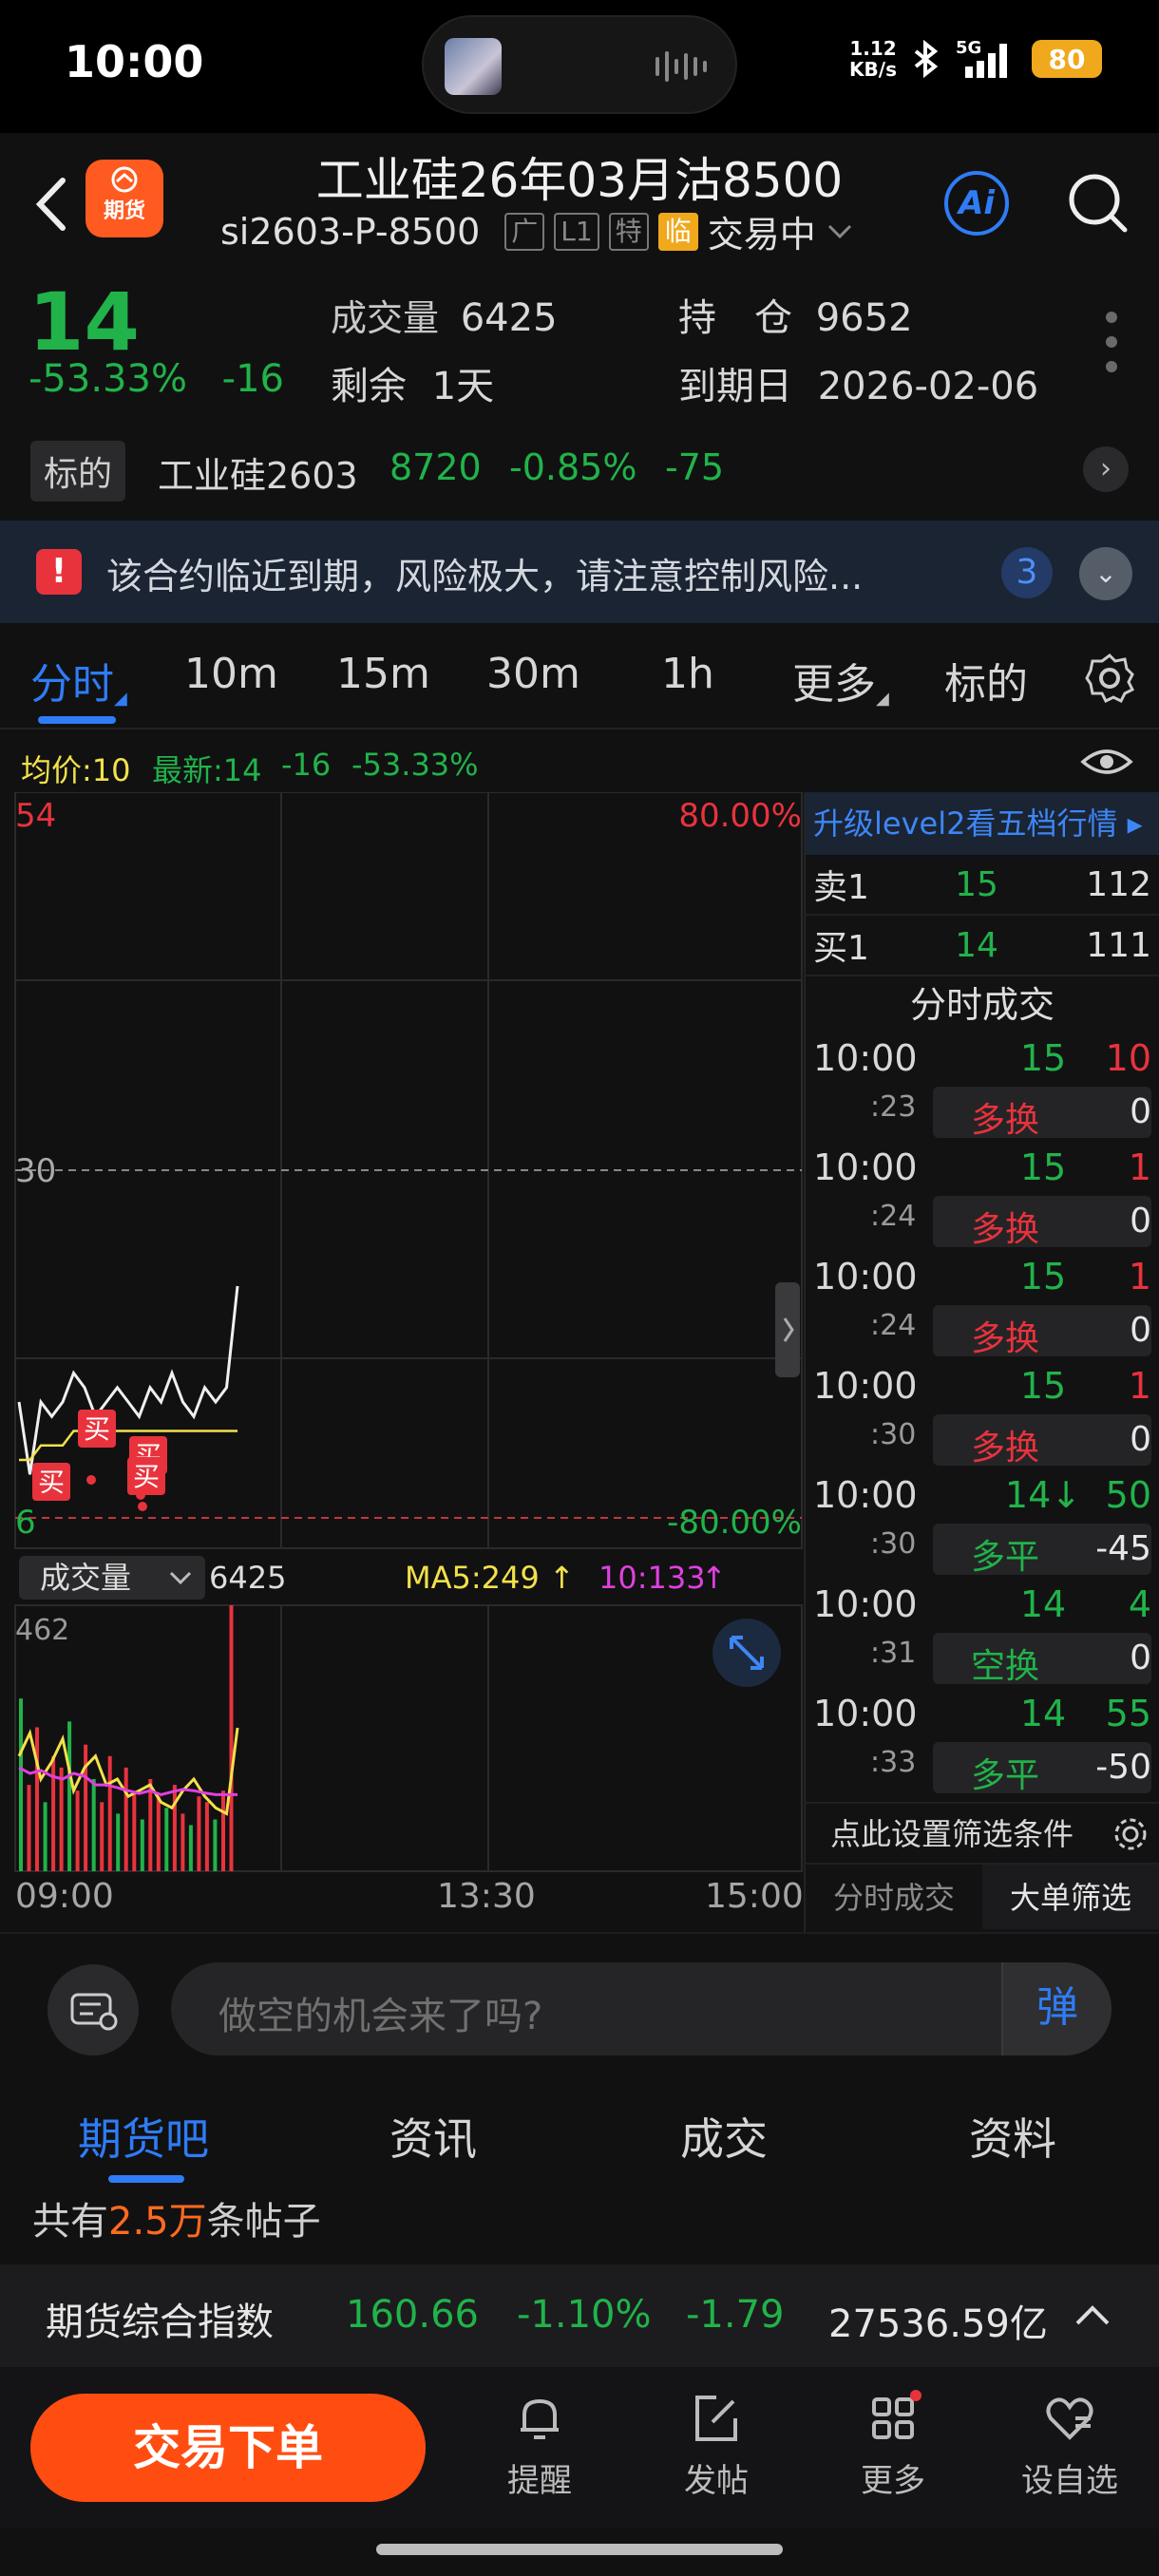  I want to click on time-mid: 13:30, so click(486, 1896).